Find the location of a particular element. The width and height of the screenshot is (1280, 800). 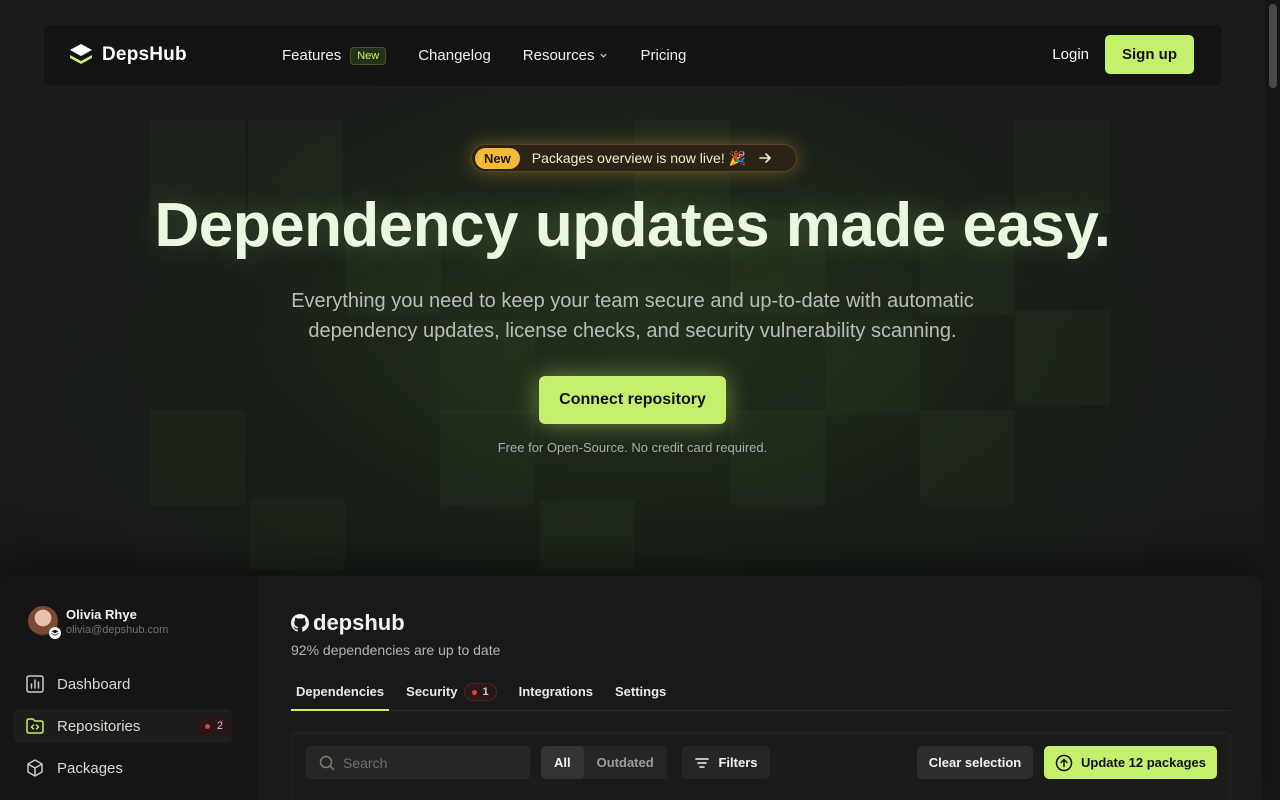

tab-label: Dependencies is located at coordinates (340, 691).